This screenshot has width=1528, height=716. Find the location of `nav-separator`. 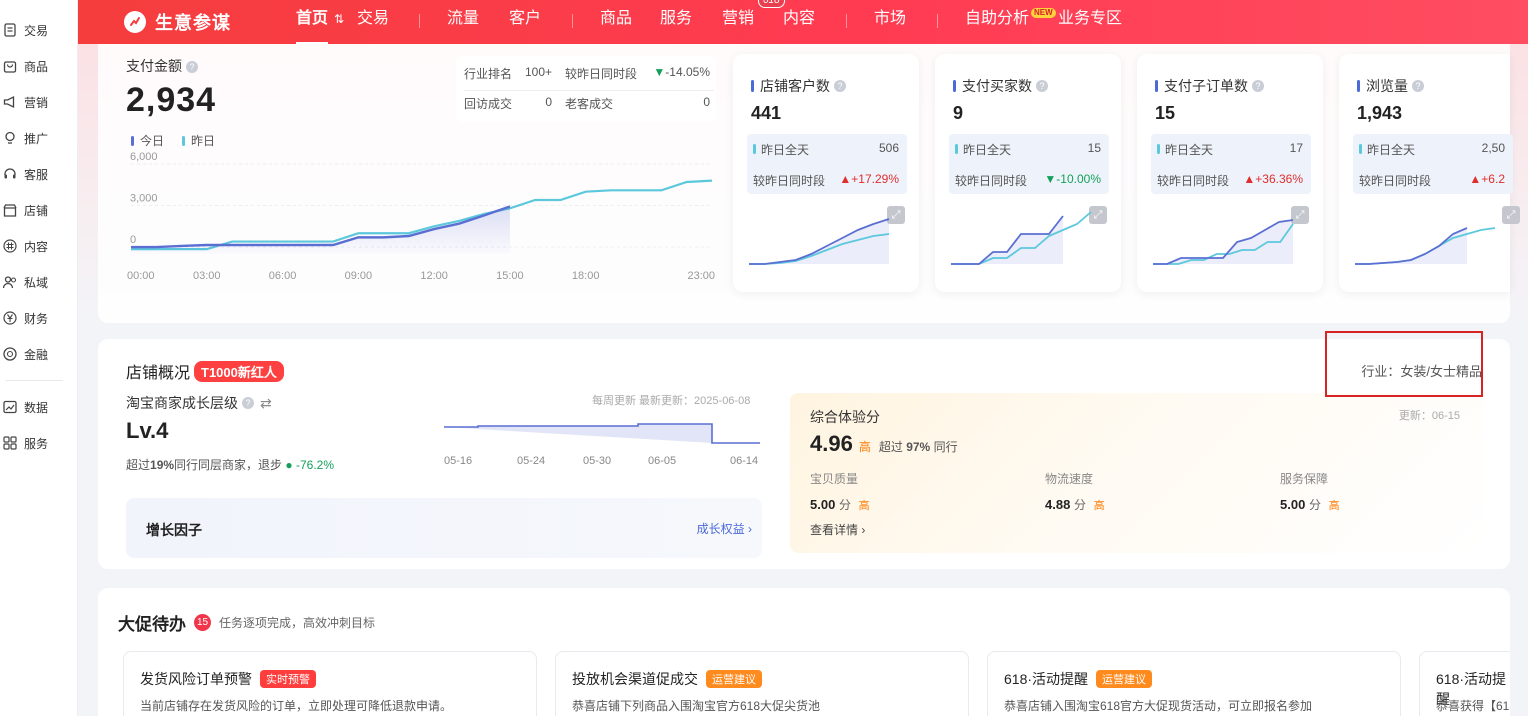

nav-separator is located at coordinates (937, 21).